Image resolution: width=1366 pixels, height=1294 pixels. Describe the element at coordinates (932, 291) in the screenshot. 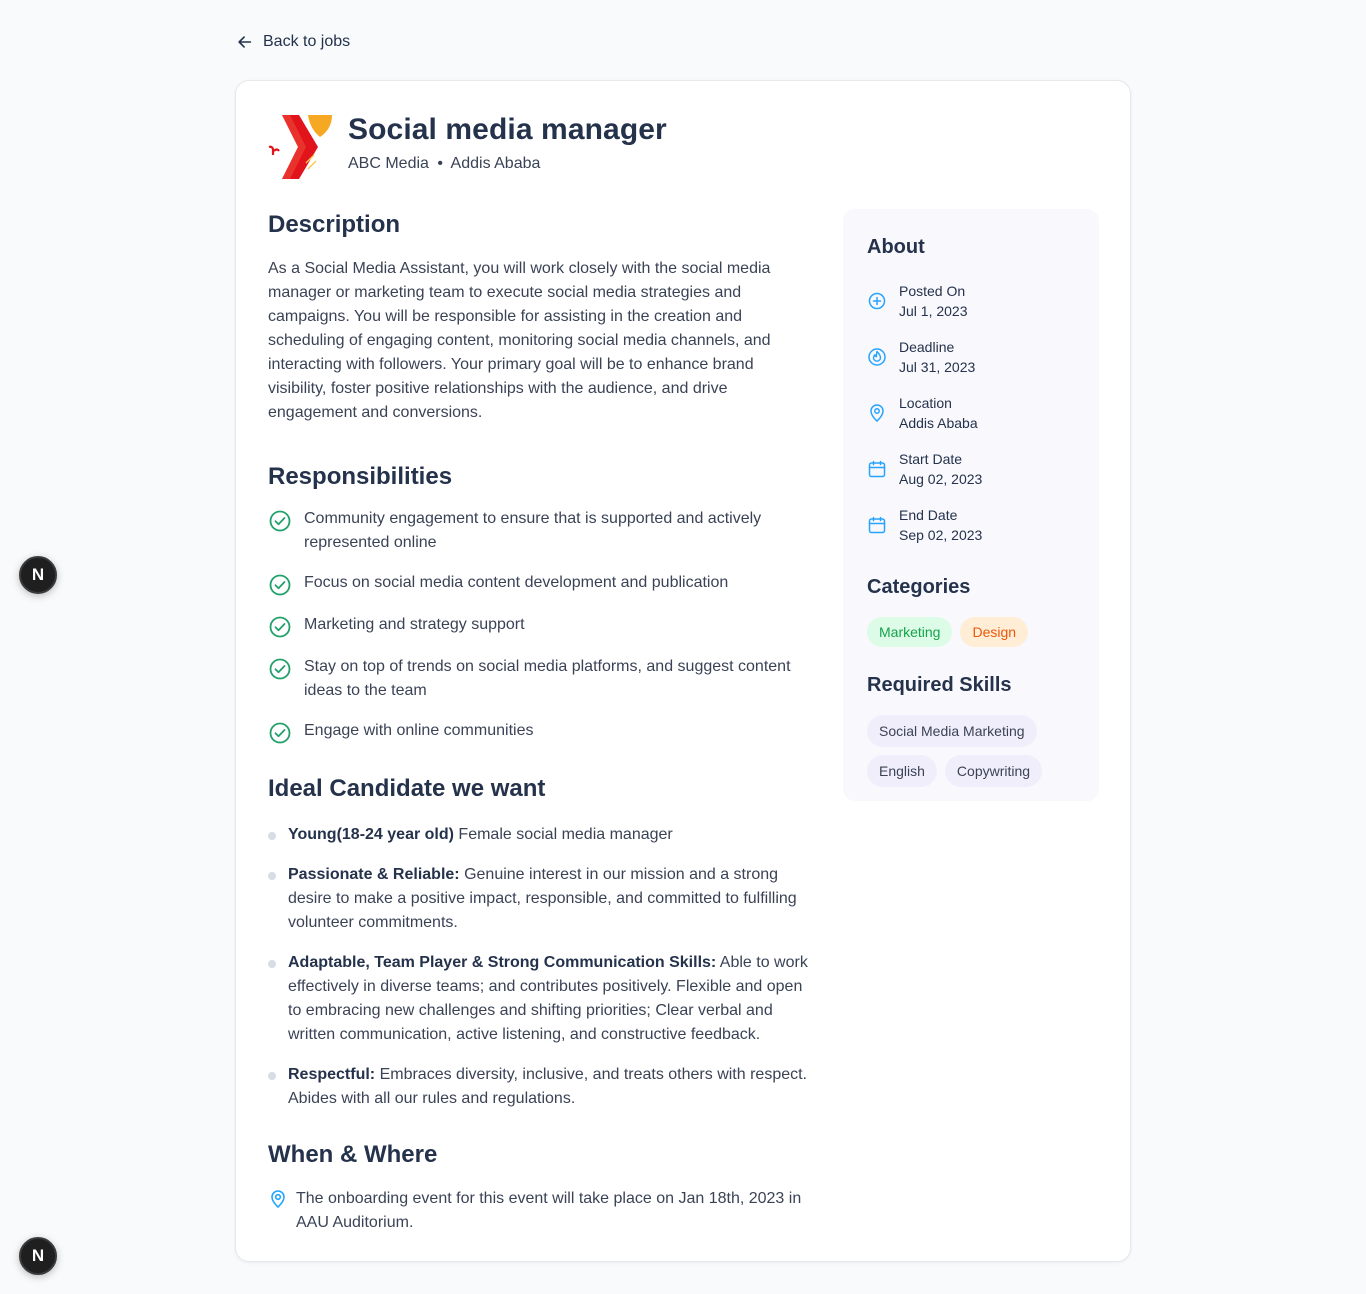

I see `about-label: Posted On` at that location.